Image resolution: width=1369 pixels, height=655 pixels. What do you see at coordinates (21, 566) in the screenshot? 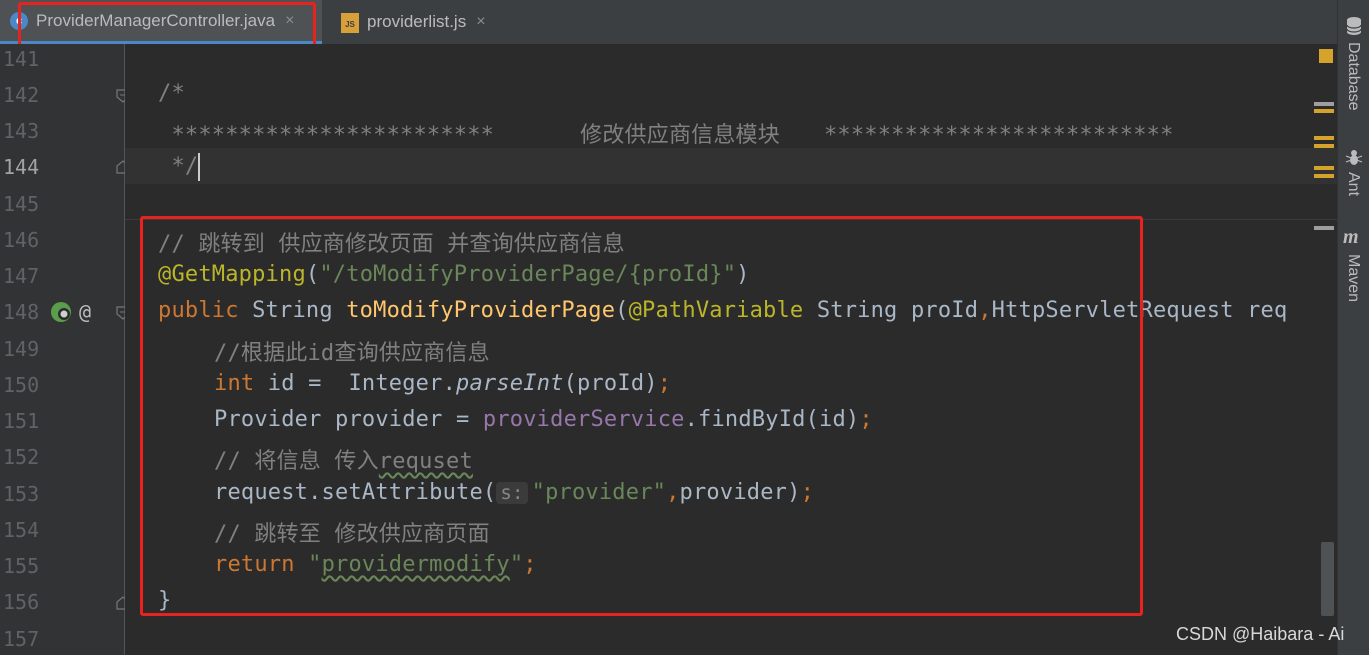
I see `line-number: 155` at bounding box center [21, 566].